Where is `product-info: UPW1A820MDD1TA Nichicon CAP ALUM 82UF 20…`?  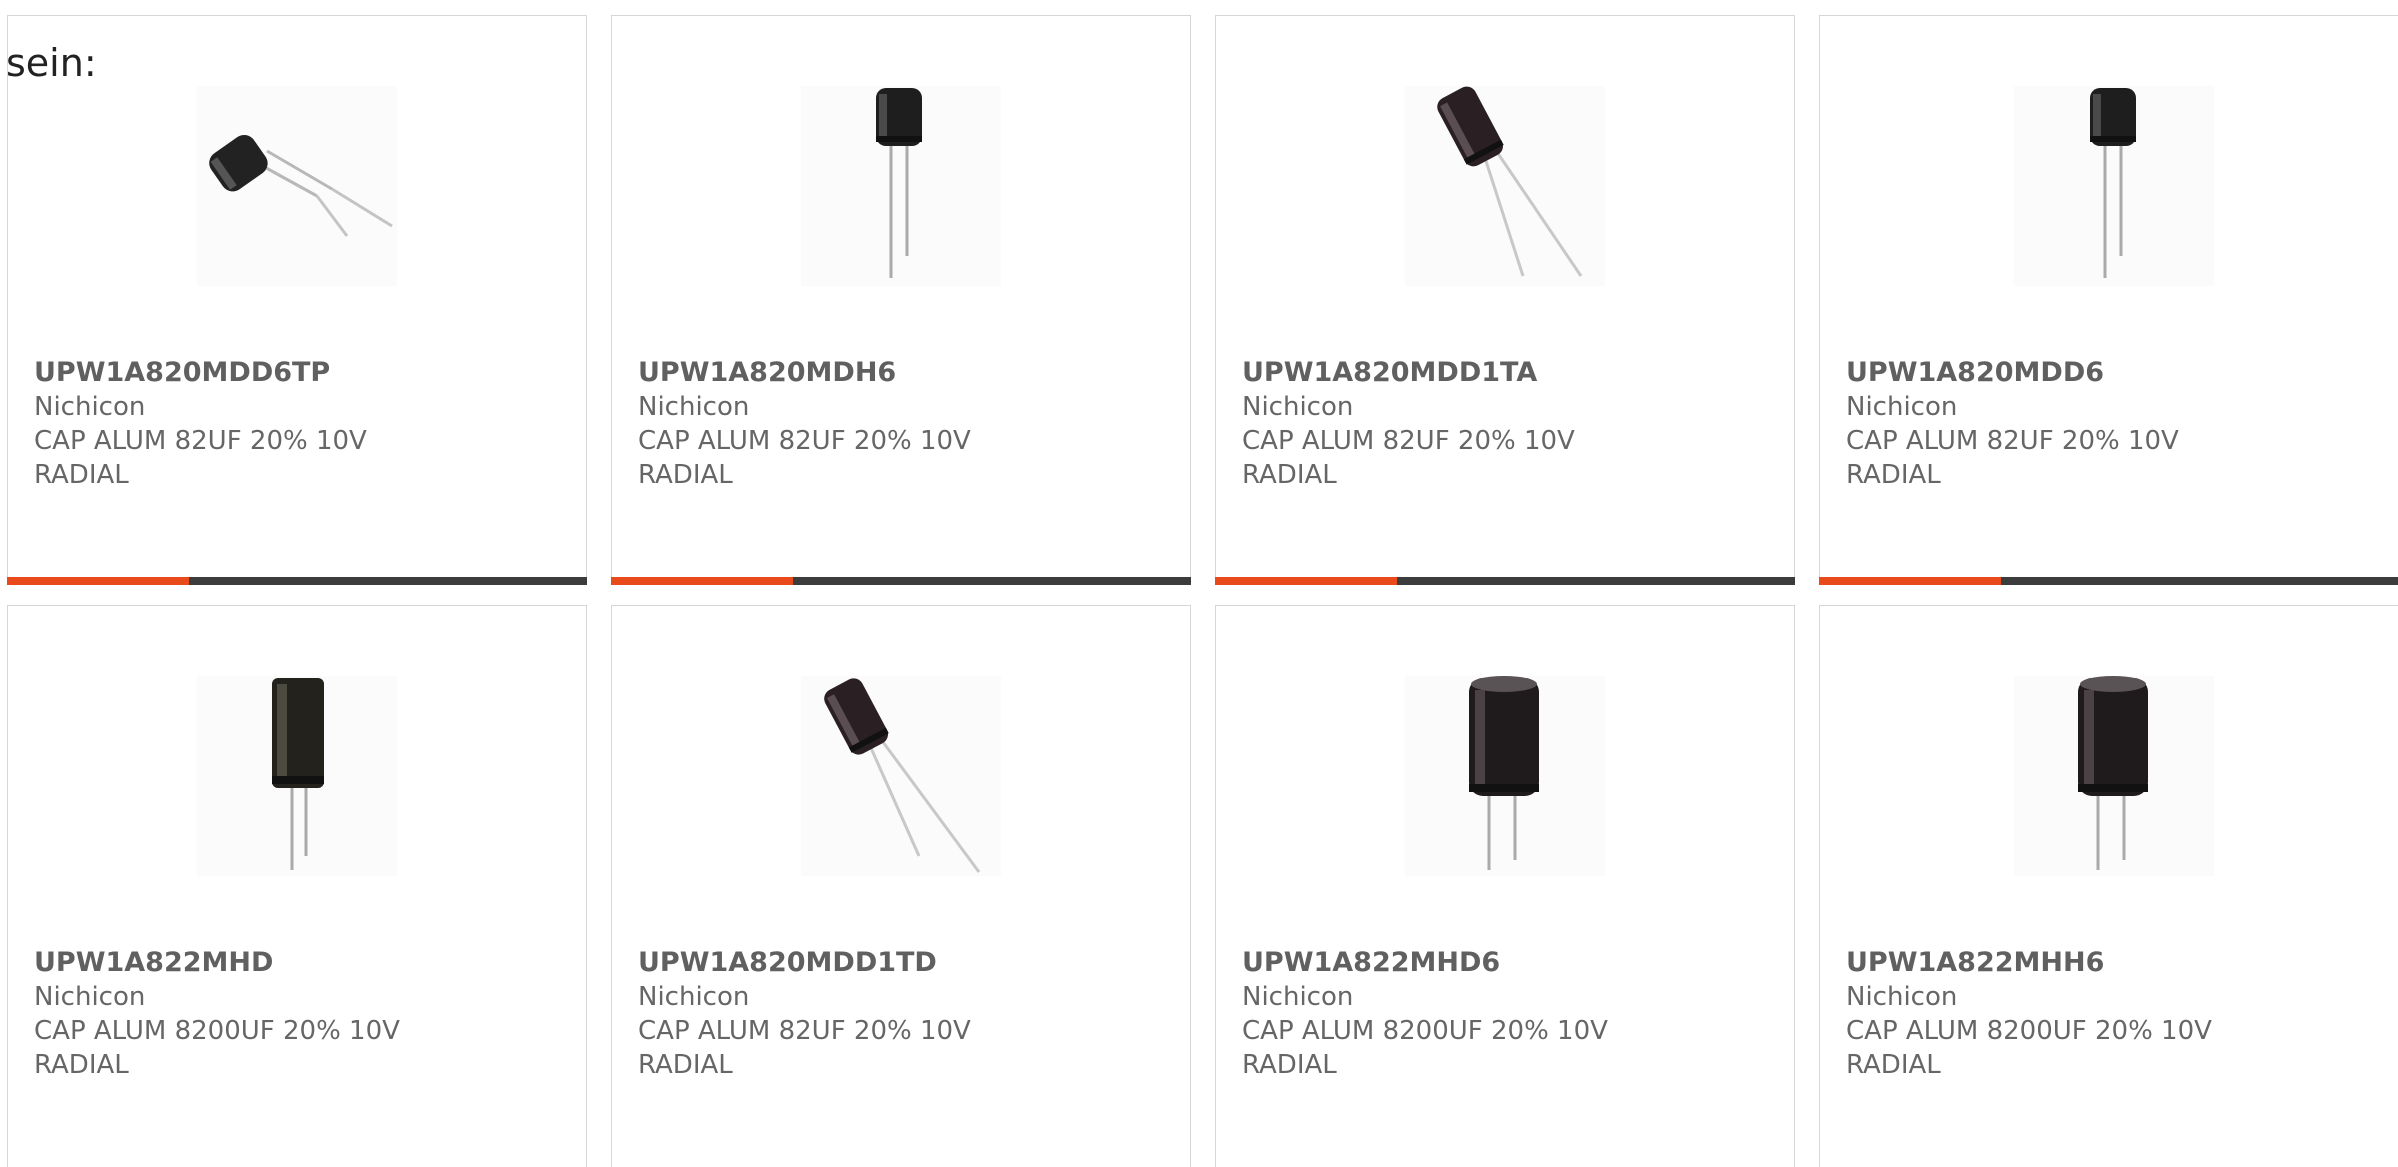 product-info: UPW1A820MDD1TA Nichicon CAP ALUM 82UF 20… is located at coordinates (1408, 424).